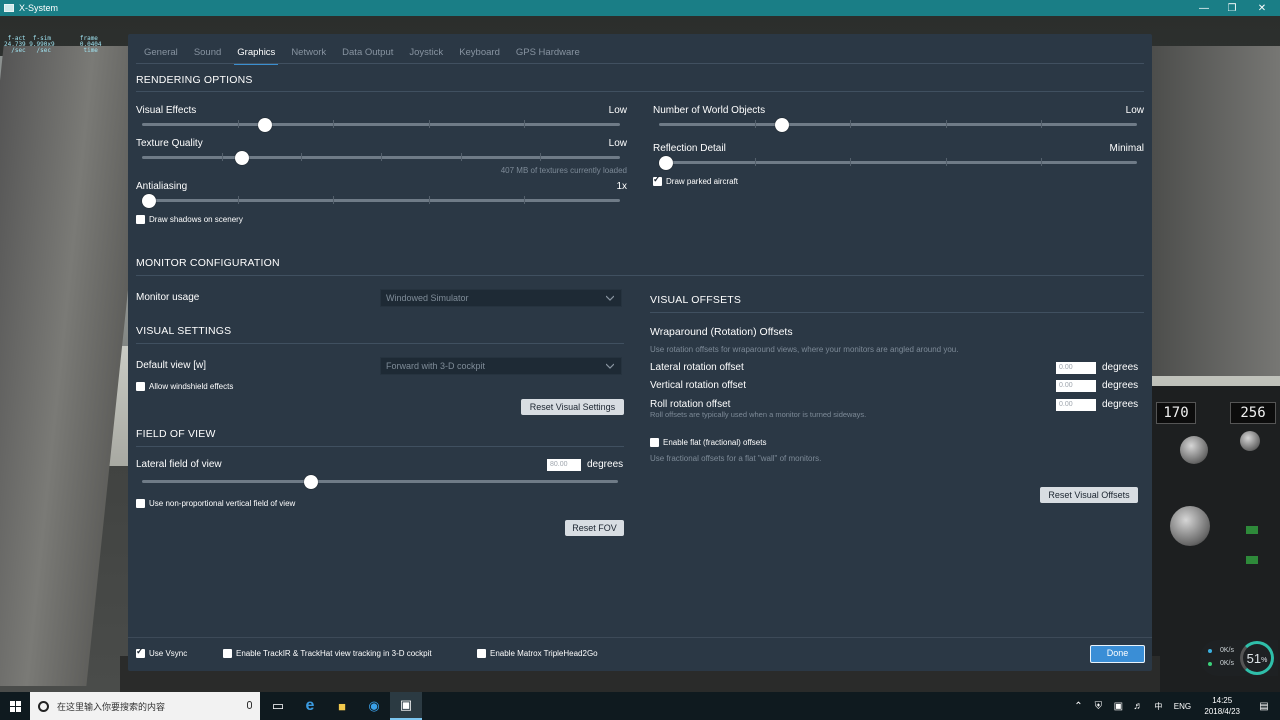  I want to click on default-view-dropdown: Forward with 3-D cockpit, so click(501, 366).